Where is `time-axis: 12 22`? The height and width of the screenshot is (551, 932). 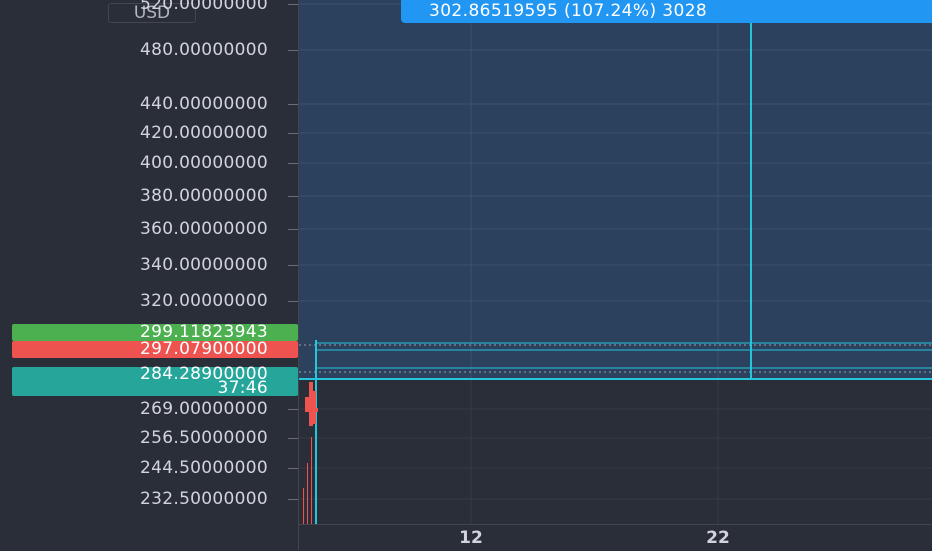
time-axis: 12 22 is located at coordinates (615, 537).